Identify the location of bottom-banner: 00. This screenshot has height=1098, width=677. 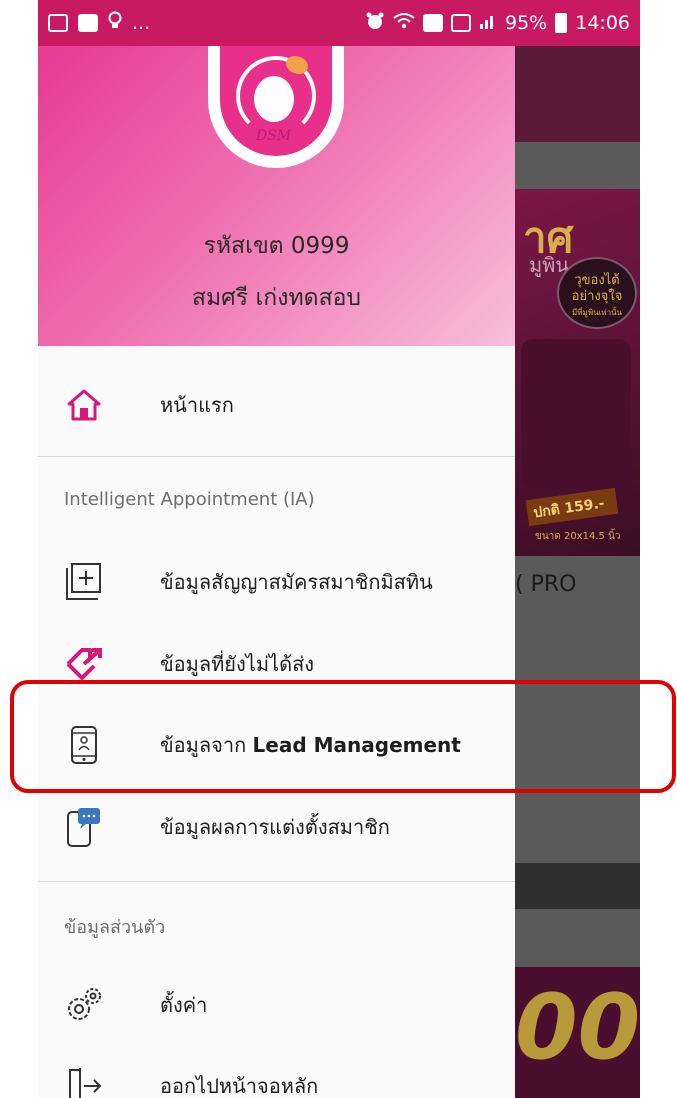
(577, 1032).